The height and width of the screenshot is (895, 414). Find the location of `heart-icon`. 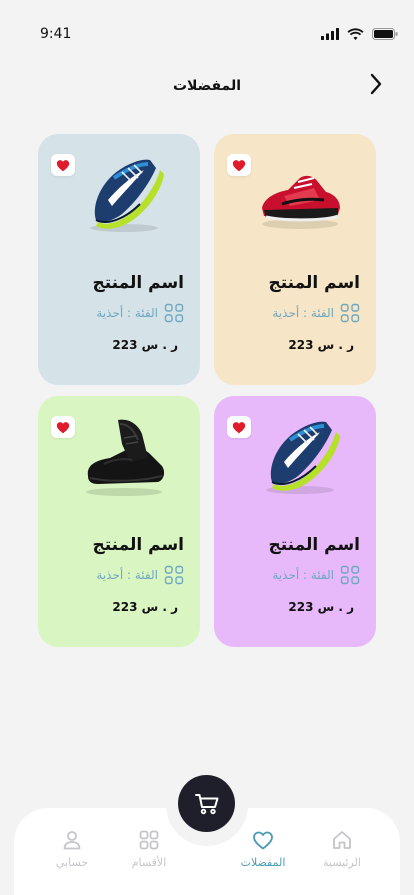

heart-icon is located at coordinates (263, 840).